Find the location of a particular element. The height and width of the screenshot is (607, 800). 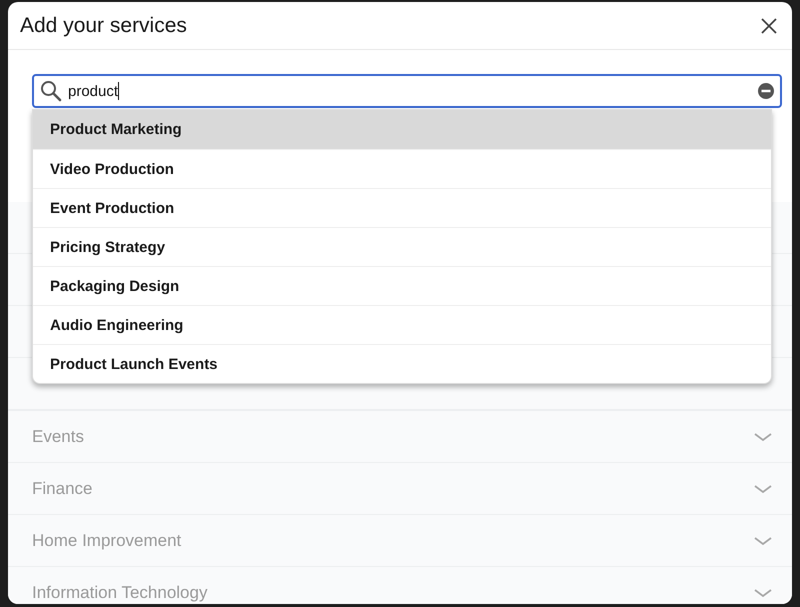

search-text: product is located at coordinates (93, 91).